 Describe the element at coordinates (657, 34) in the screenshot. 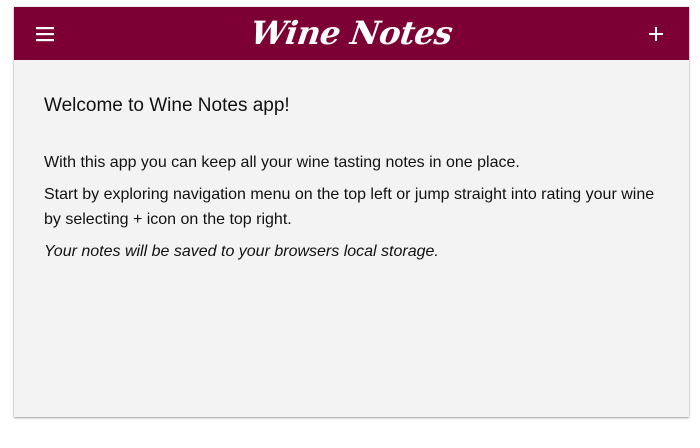

I see `add-note-plus-icon` at that location.